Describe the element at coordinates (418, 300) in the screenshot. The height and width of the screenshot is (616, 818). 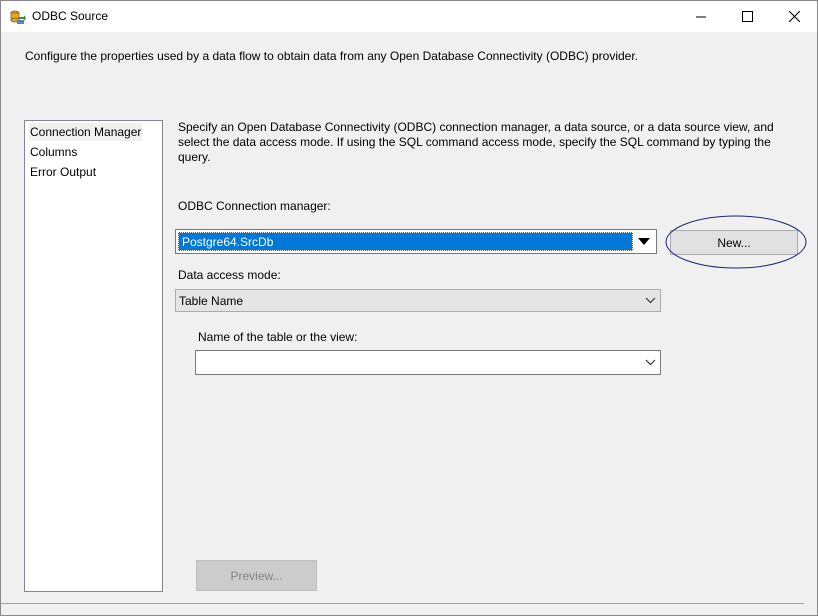
I see `data-access-mode-combo: Table Name` at that location.